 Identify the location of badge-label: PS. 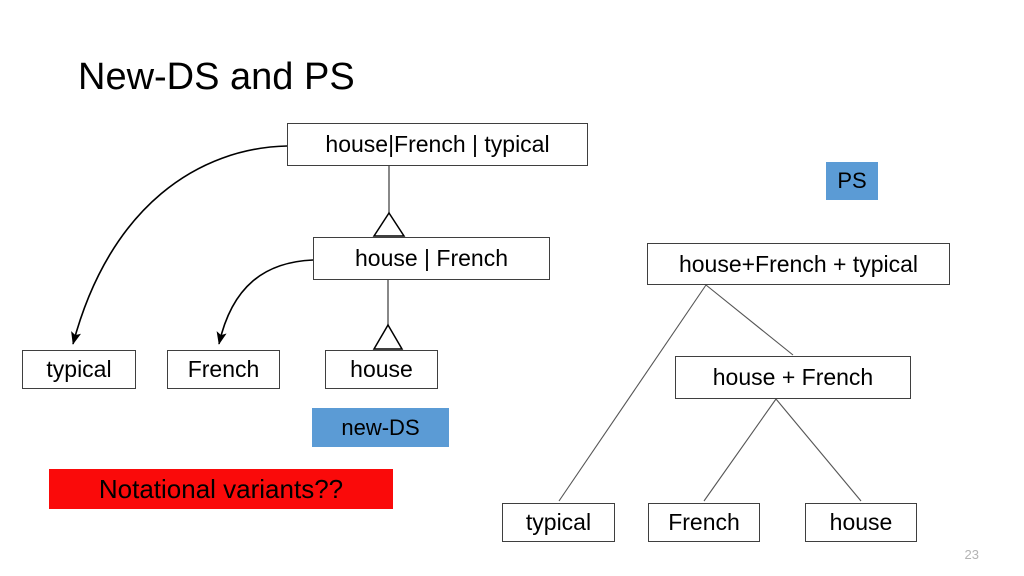
(852, 180).